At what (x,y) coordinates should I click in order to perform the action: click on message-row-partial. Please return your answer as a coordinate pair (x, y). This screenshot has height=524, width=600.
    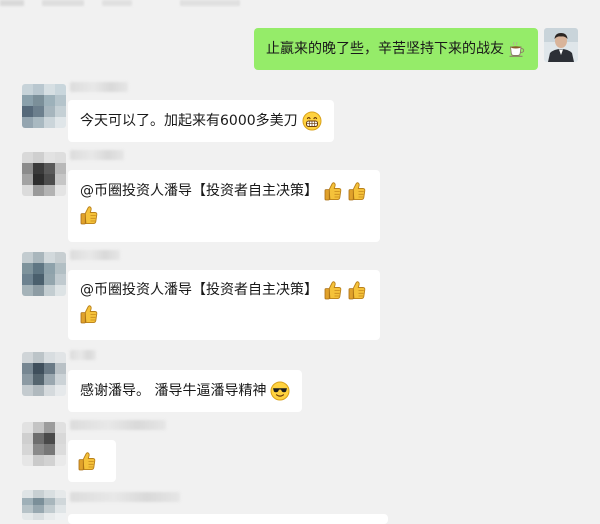
    Looking at the image, I should click on (300, 507).